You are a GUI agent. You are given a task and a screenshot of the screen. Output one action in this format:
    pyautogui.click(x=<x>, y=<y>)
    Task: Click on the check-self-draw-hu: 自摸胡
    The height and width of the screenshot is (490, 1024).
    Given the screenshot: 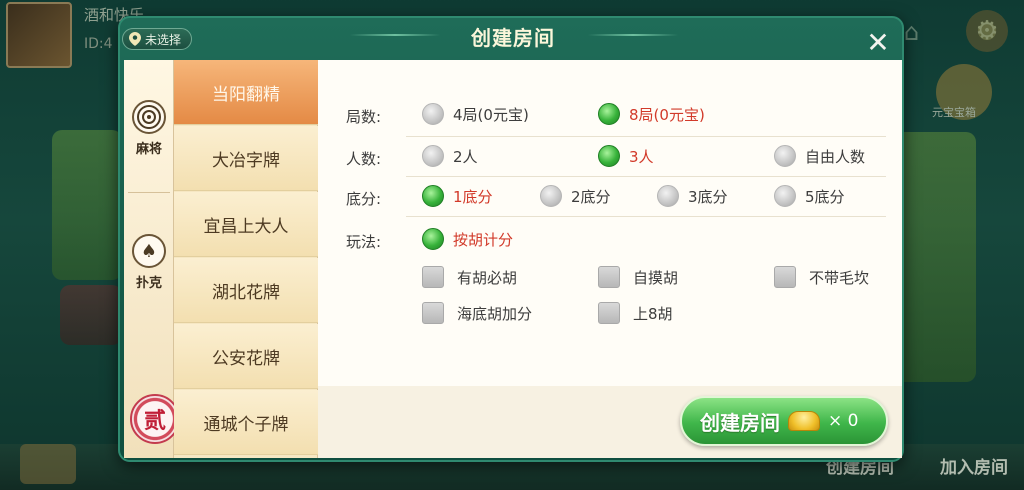 What is the action you would take?
    pyautogui.click(x=638, y=277)
    